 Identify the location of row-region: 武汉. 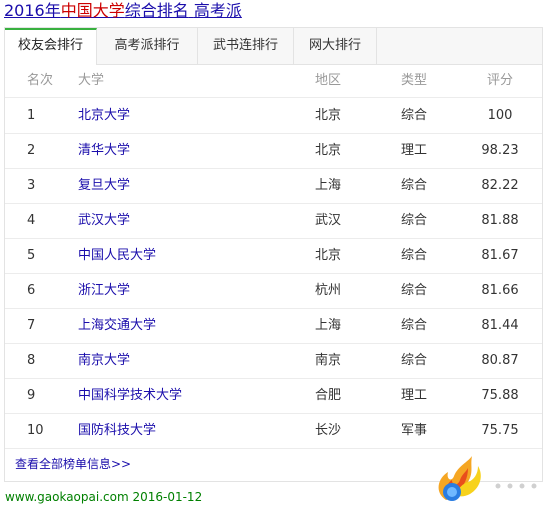
(328, 220).